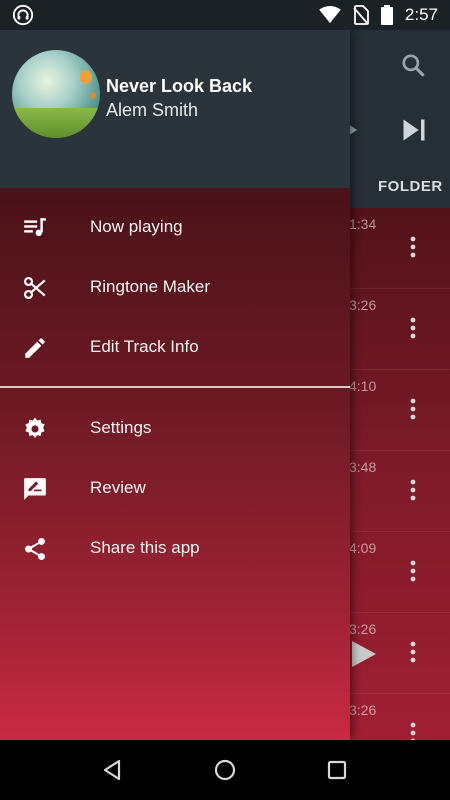  Describe the element at coordinates (225, 15) in the screenshot. I see `status-bar: 2:57` at that location.